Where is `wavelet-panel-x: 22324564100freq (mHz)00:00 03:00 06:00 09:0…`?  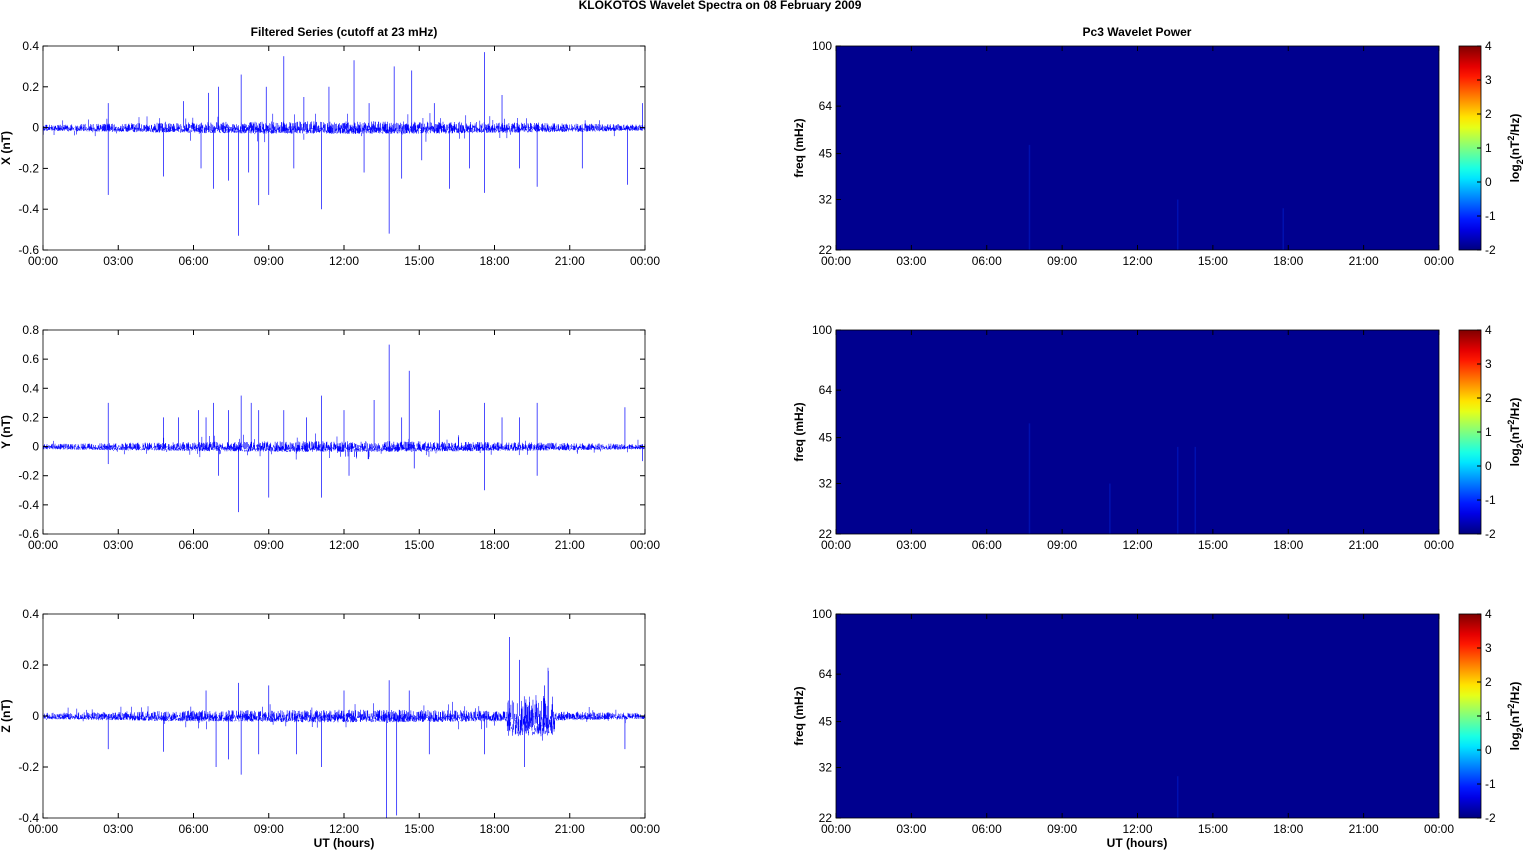
wavelet-panel-x: 22324564100freq (mHz)00:00 03:00 06:00 09:0… is located at coordinates (1158, 153).